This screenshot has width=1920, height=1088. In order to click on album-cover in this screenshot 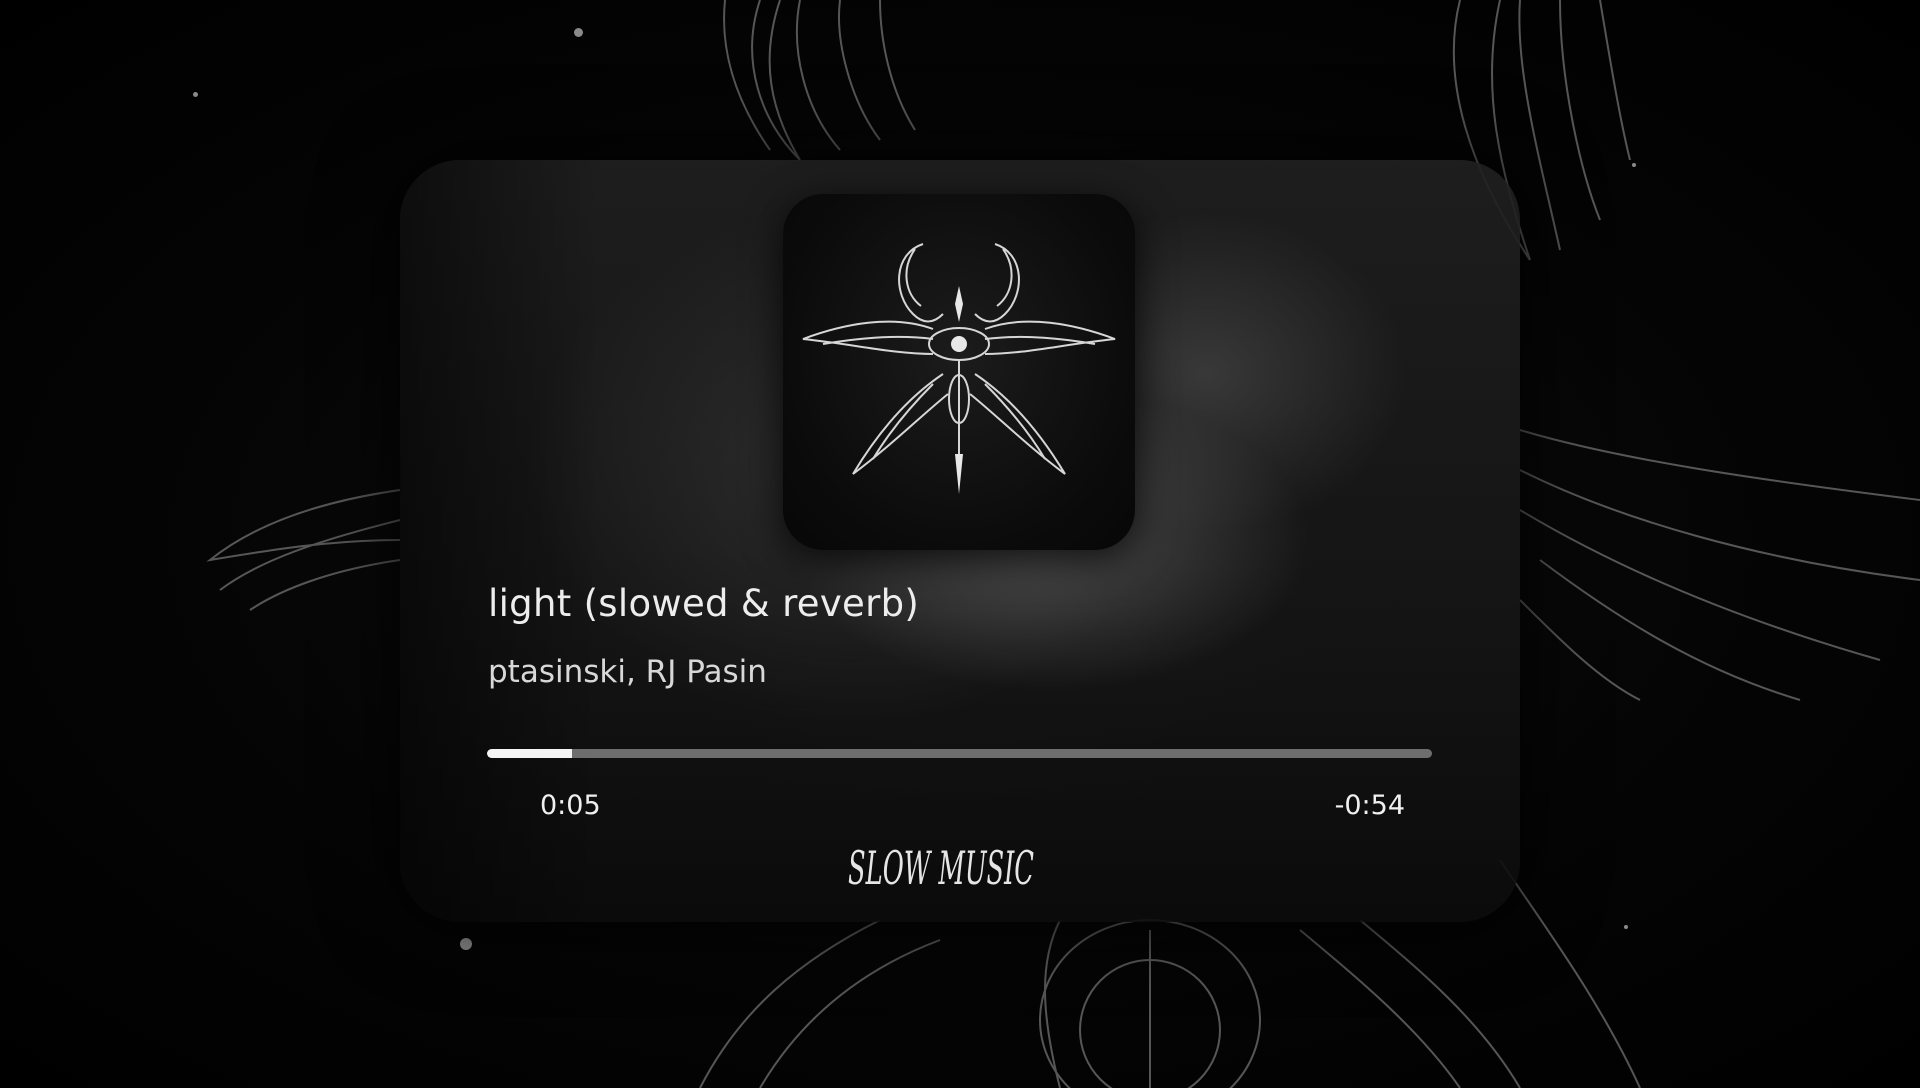, I will do `click(959, 372)`.